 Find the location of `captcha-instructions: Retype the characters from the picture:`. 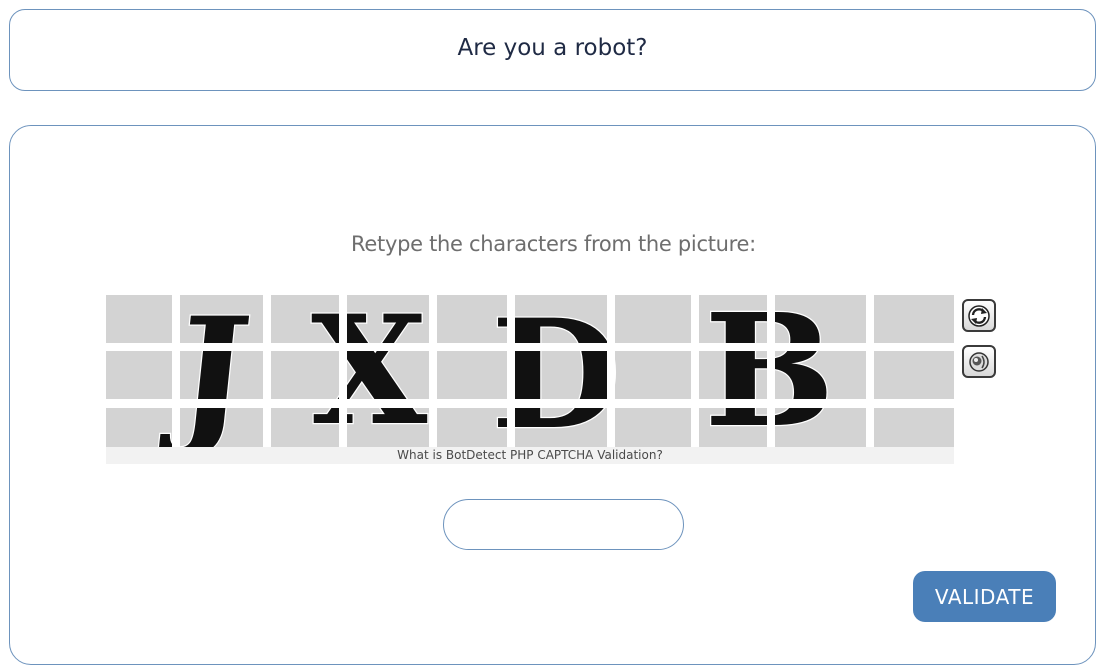

captcha-instructions: Retype the characters from the picture: is located at coordinates (553, 244).